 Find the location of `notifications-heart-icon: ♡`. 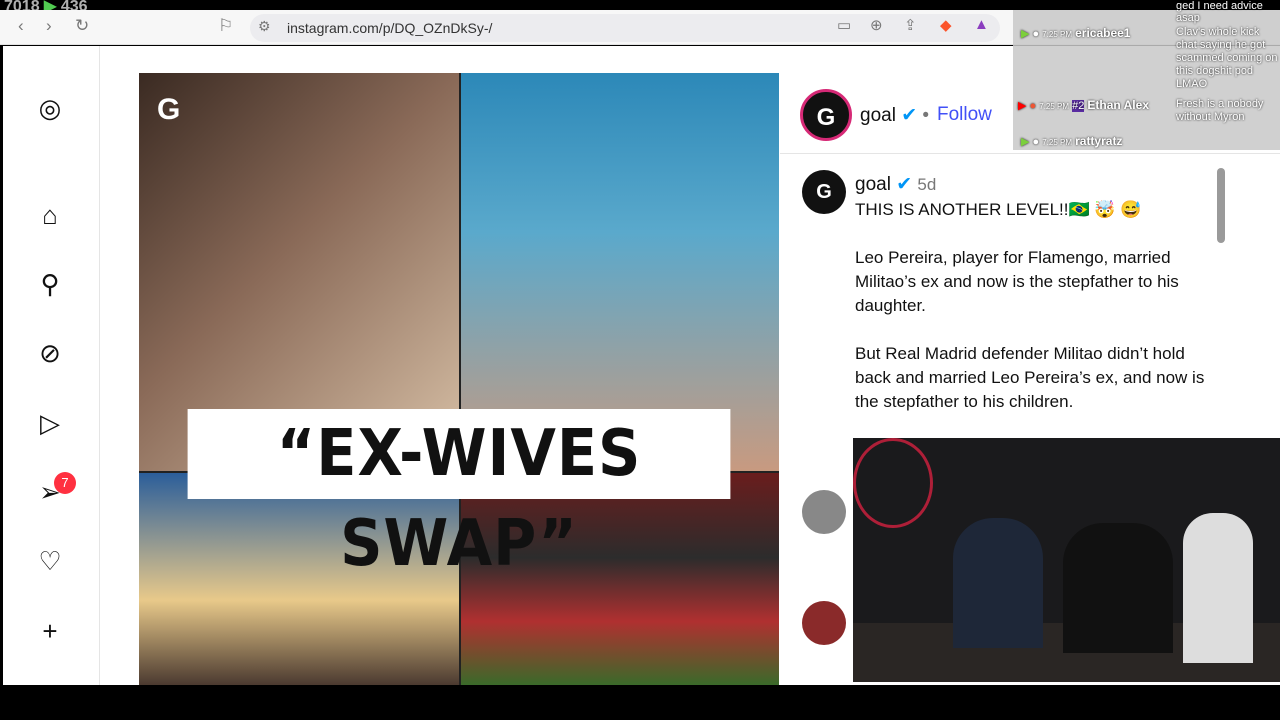

notifications-heart-icon: ♡ is located at coordinates (50, 561).